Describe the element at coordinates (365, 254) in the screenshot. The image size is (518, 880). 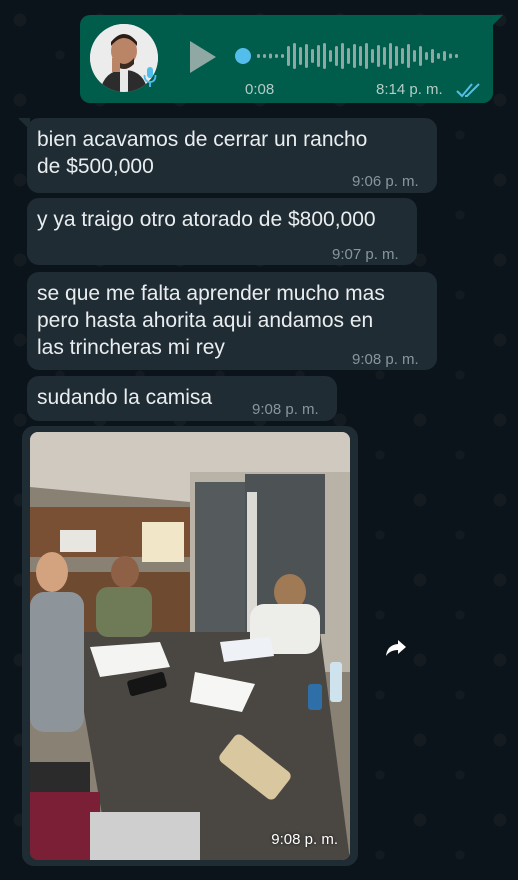
I see `message-time: 9:07 p. m.` at that location.